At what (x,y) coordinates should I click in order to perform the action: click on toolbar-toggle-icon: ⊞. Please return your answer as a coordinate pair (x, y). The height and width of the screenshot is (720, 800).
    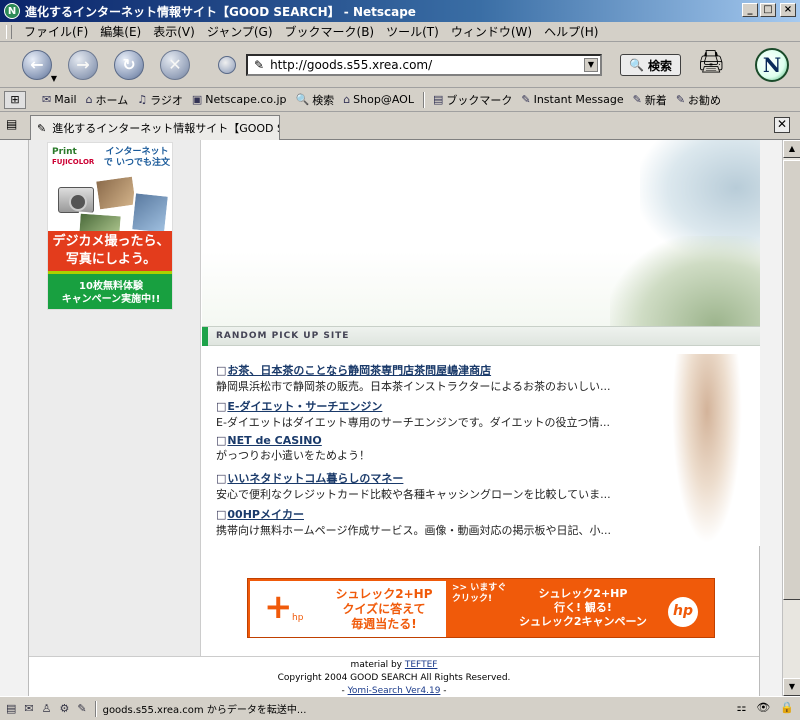
    Looking at the image, I should click on (15, 99).